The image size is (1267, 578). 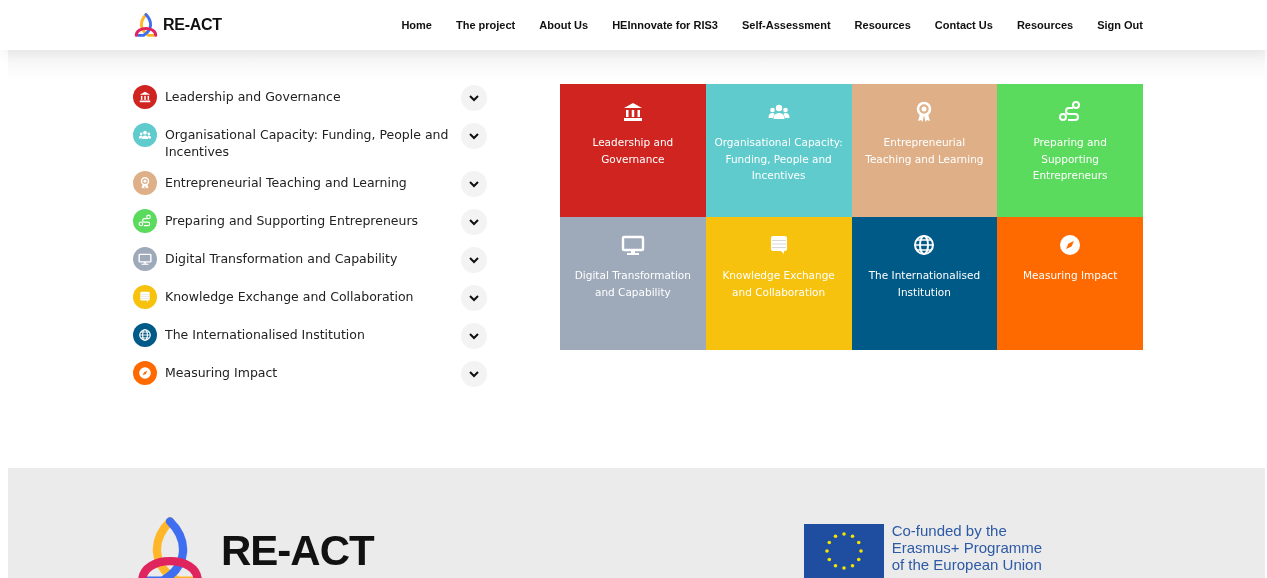 I want to click on nav-link: Self-Assessment, so click(x=786, y=25).